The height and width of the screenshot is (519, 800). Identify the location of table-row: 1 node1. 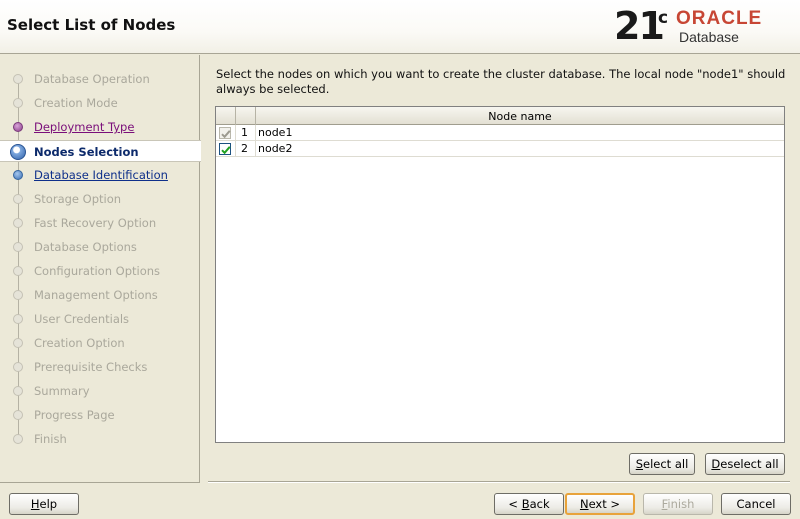
(500, 133).